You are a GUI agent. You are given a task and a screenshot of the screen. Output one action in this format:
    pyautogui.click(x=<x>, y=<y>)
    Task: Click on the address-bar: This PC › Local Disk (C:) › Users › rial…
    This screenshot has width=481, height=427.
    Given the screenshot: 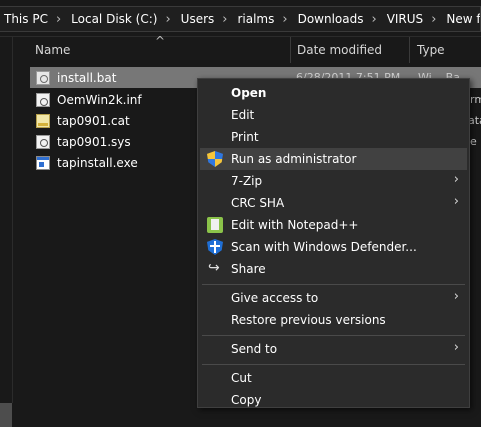 What is the action you would take?
    pyautogui.click(x=240, y=18)
    